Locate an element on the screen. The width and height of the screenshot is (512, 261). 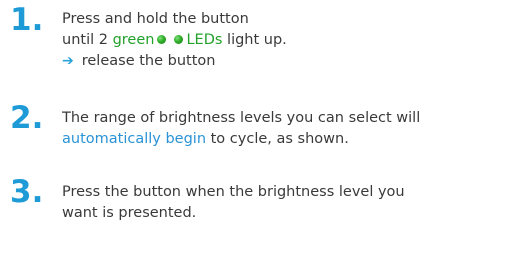
step-1-leds-word: LEDs is located at coordinates (204, 40).